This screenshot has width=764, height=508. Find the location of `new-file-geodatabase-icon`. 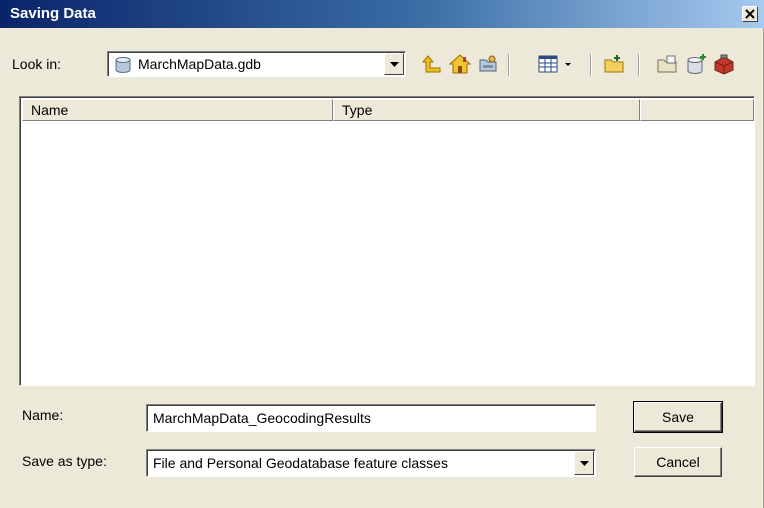

new-file-geodatabase-icon is located at coordinates (667, 64).